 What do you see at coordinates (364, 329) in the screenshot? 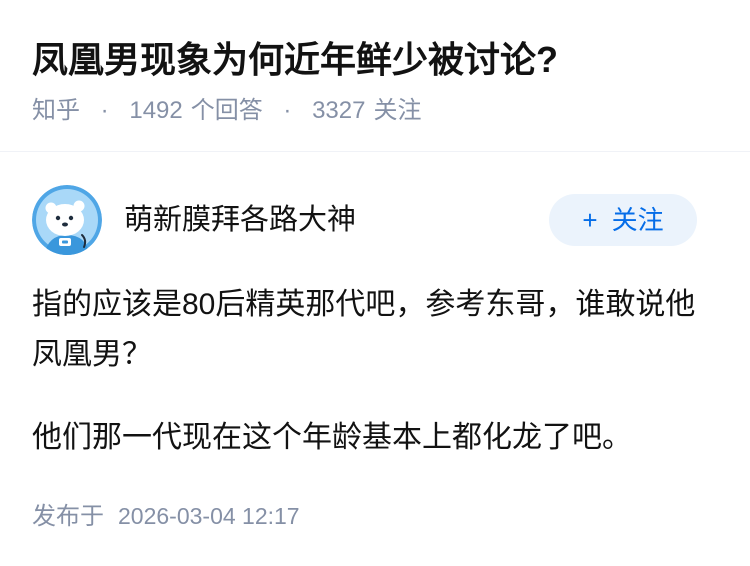
I see `answer-paragraph: 指的应该是80后精英那代吧，参考东哥，谁敢说他凤凰男？` at bounding box center [364, 329].